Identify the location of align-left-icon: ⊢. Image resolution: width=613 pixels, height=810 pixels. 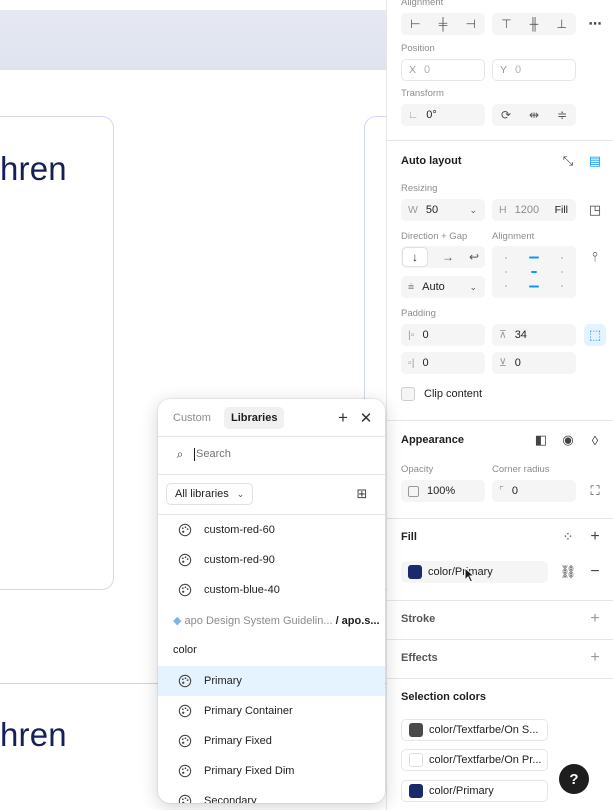
(415, 24).